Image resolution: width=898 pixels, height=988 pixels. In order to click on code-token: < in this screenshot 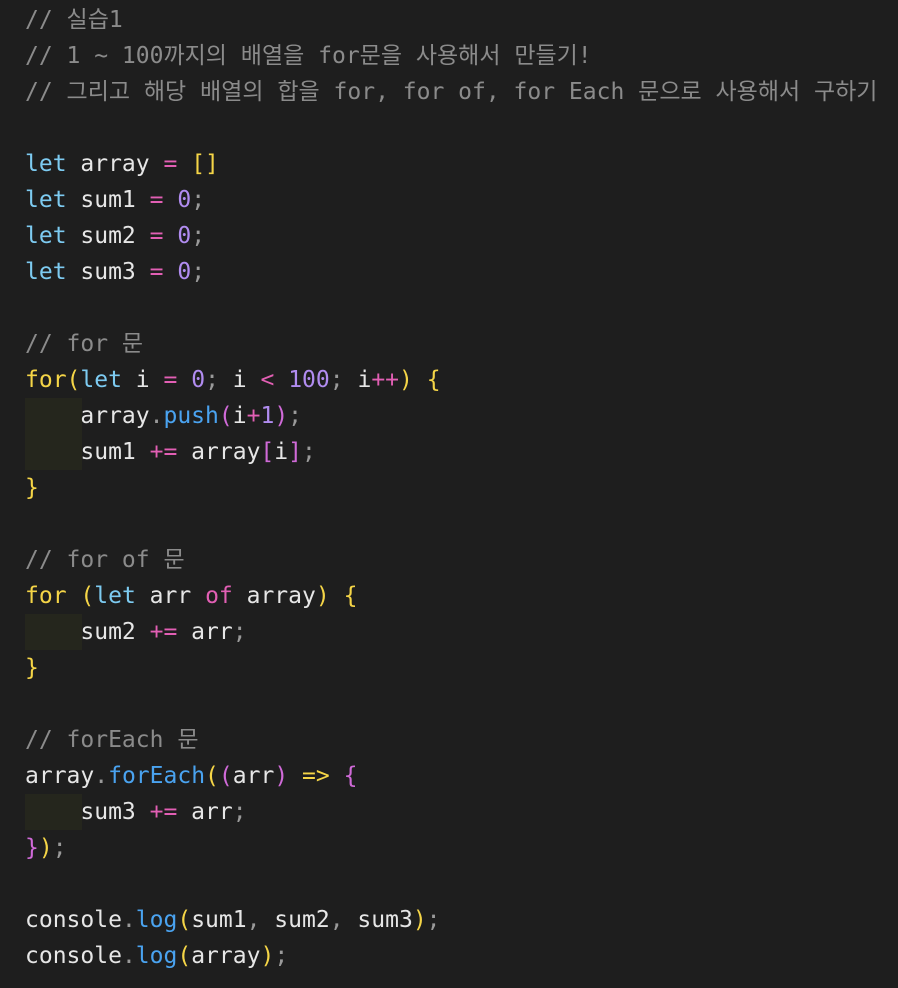, I will do `click(267, 380)`.